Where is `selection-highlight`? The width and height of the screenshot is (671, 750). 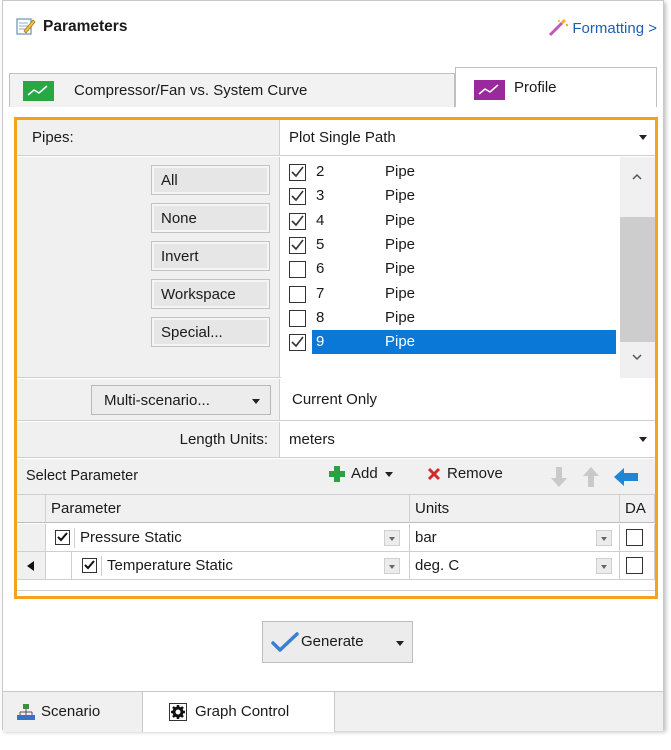 selection-highlight is located at coordinates (464, 342).